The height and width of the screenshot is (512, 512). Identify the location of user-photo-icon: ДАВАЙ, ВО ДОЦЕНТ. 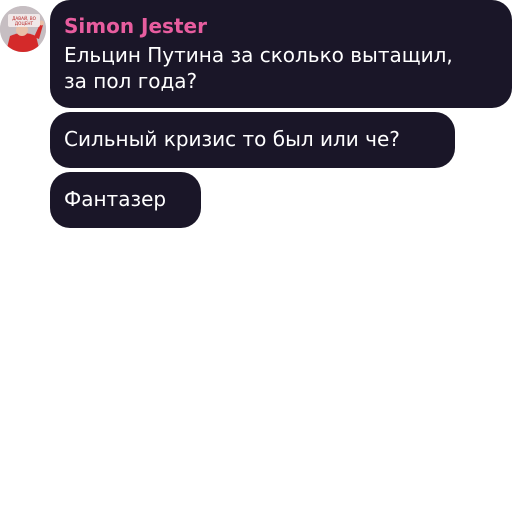
(23, 29).